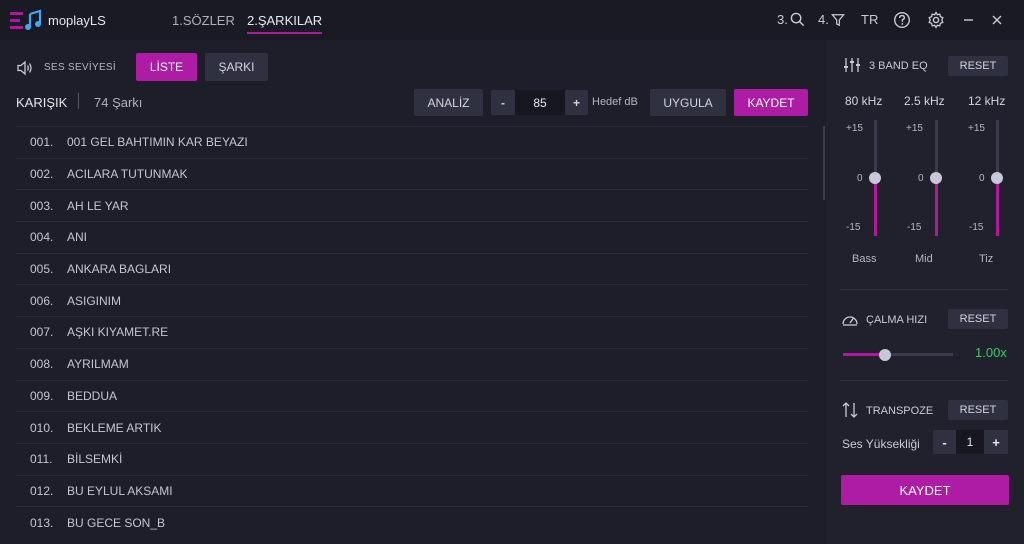 This screenshot has height=544, width=1024. What do you see at coordinates (921, 178) in the screenshot?
I see `mid-tick-mid: 0` at bounding box center [921, 178].